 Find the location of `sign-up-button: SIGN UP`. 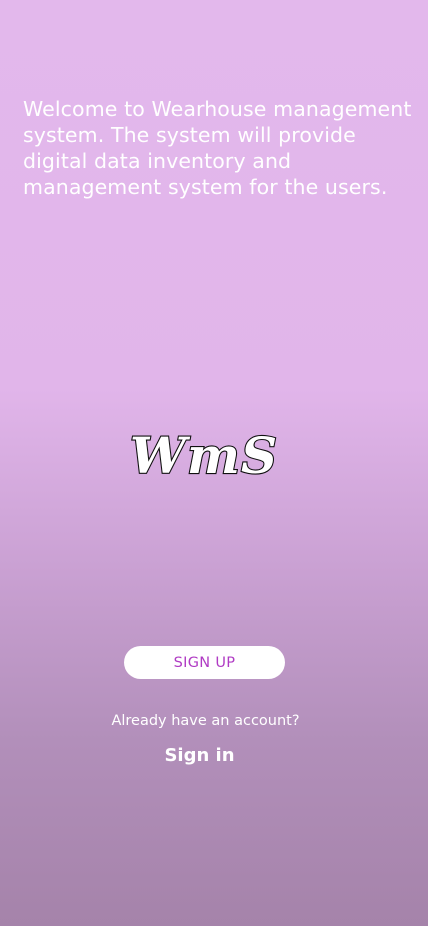

sign-up-button: SIGN UP is located at coordinates (204, 662).